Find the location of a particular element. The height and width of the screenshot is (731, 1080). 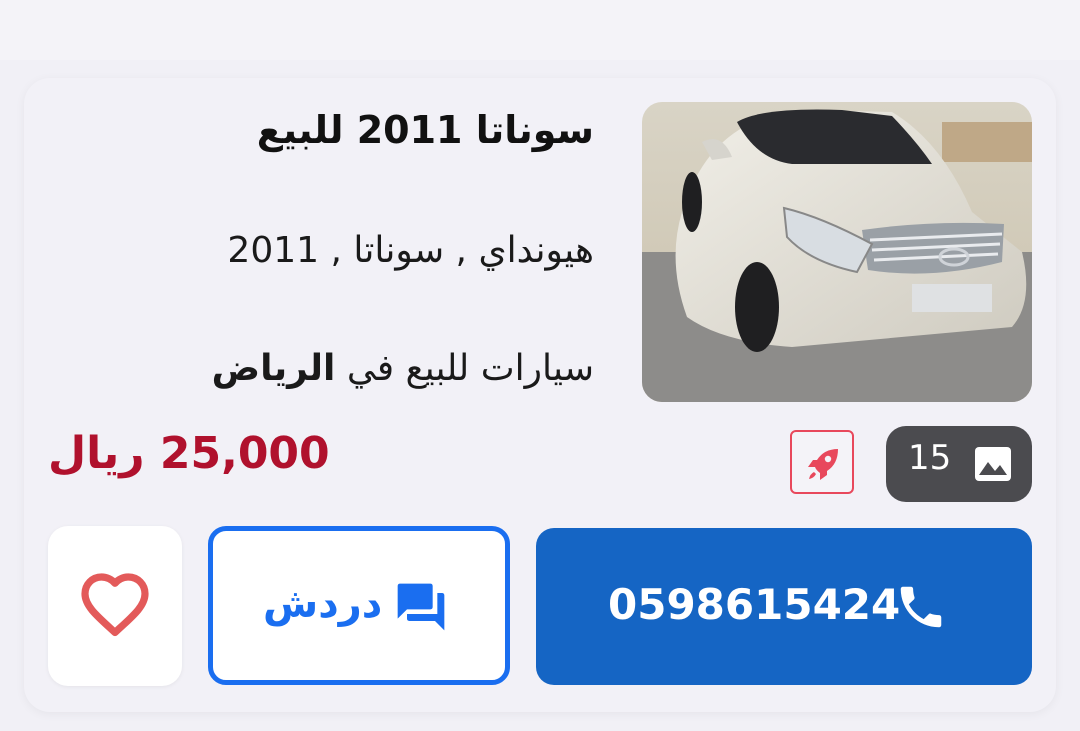

heart-icon is located at coordinates (115, 605).